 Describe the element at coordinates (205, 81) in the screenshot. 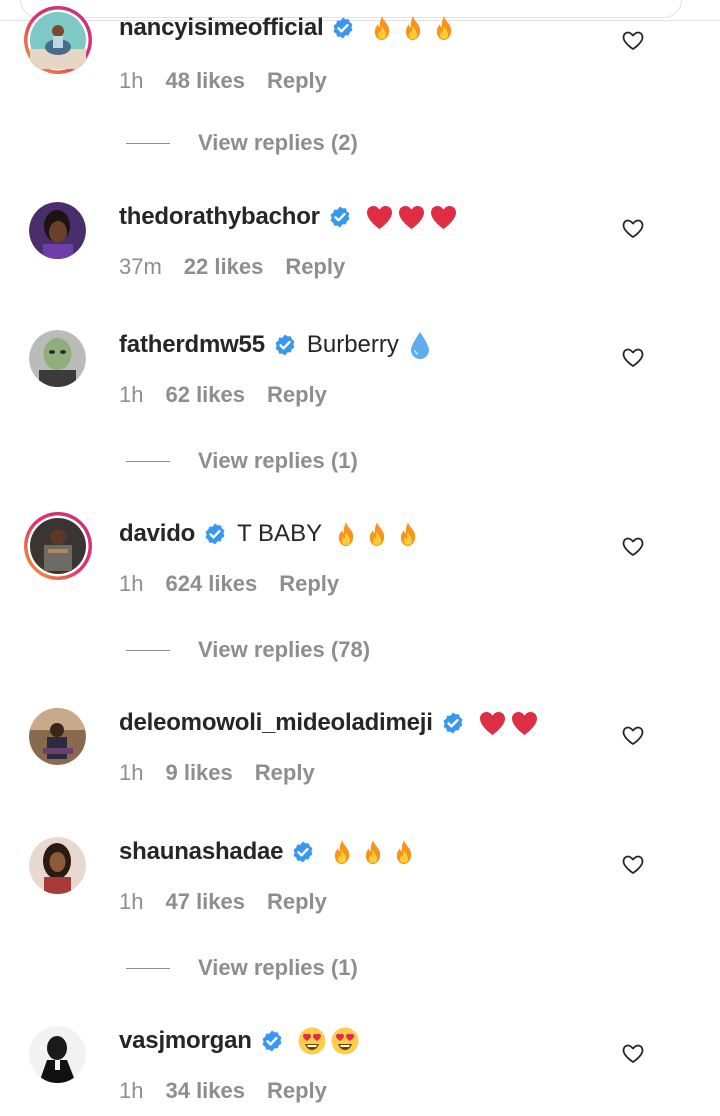

I see `likes-count: 48 likes` at that location.